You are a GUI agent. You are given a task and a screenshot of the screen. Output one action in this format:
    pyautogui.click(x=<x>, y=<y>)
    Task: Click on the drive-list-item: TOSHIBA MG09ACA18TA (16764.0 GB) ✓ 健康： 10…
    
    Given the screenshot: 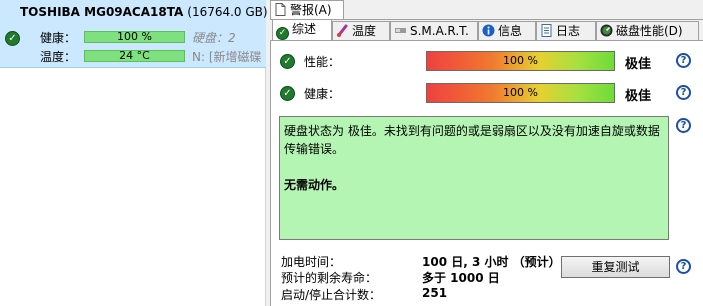 What is the action you would take?
    pyautogui.click(x=134, y=34)
    